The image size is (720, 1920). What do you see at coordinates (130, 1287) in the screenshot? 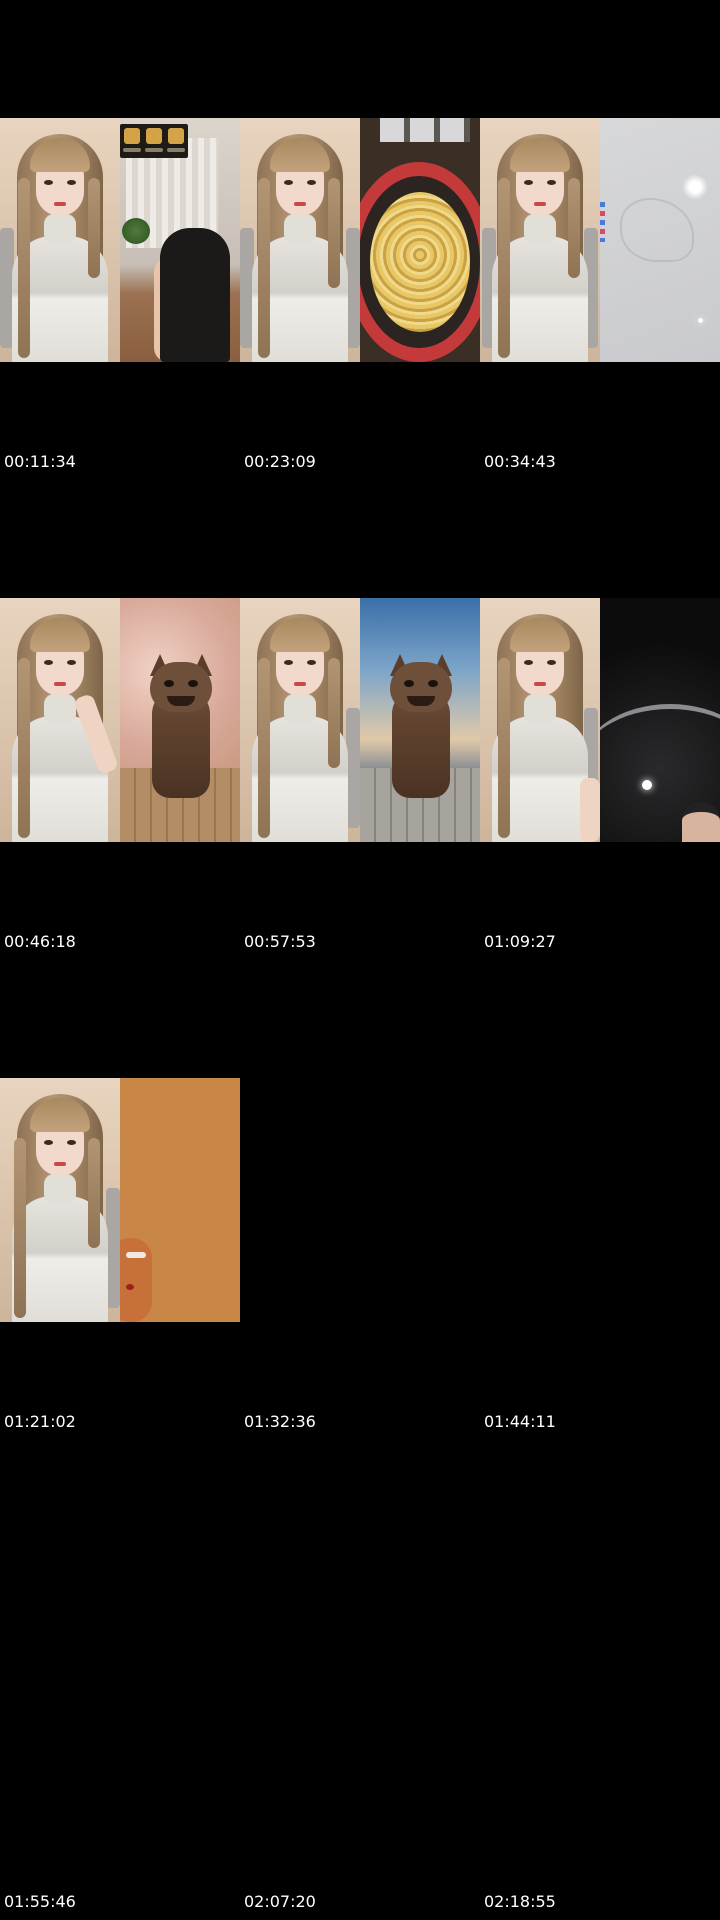
I see `mascot-mouth` at bounding box center [130, 1287].